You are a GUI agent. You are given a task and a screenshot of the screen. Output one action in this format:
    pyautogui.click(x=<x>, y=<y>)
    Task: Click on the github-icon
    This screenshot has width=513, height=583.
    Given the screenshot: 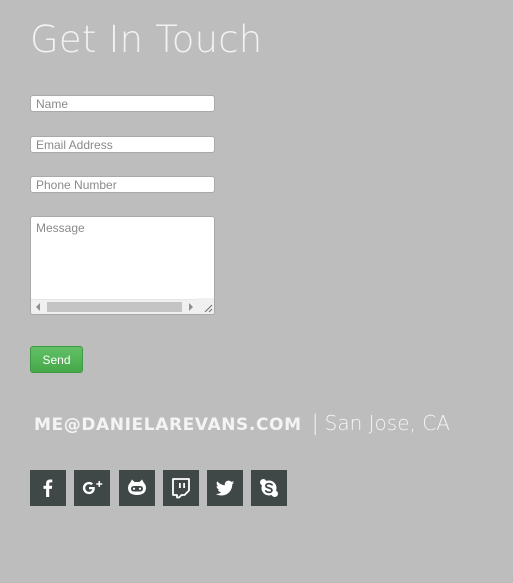 What is the action you would take?
    pyautogui.click(x=137, y=487)
    